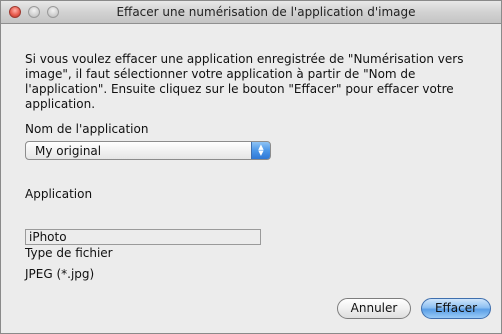  I want to click on delete-button: Effacer, so click(456, 308).